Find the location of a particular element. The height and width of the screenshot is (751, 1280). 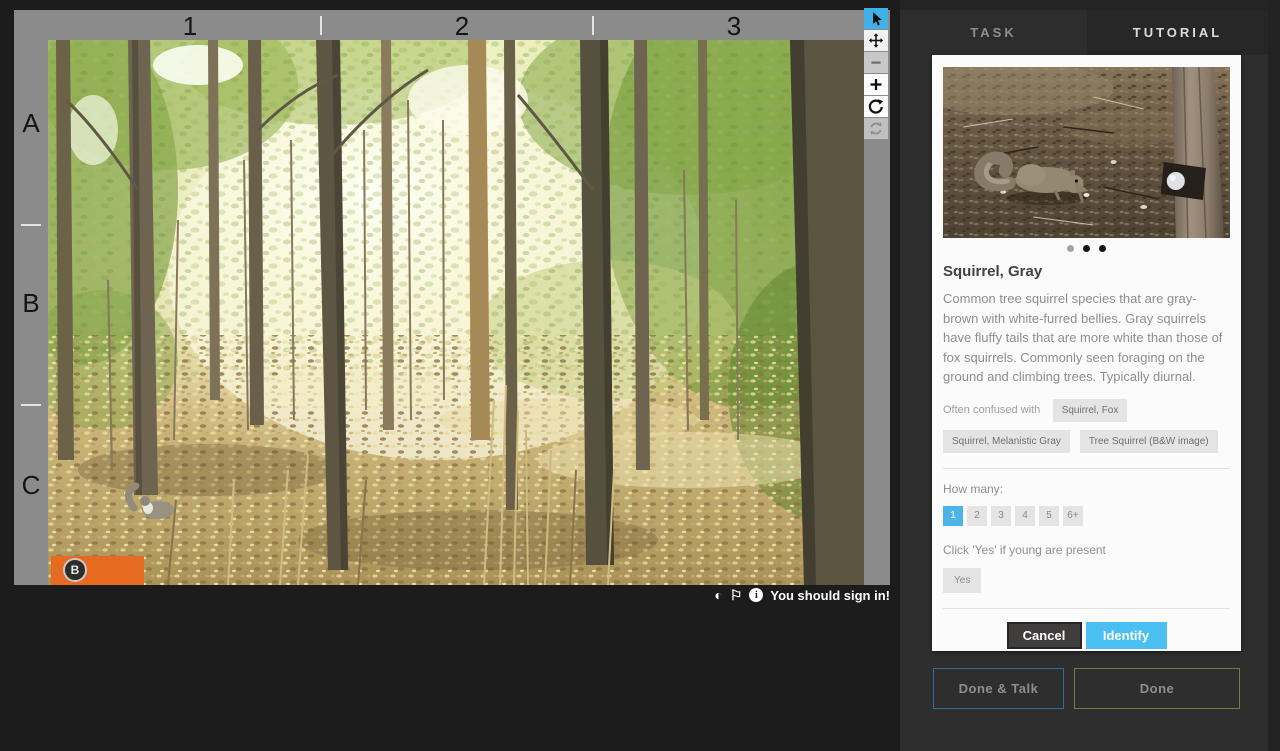

count-button-5: 5 is located at coordinates (1049, 515).